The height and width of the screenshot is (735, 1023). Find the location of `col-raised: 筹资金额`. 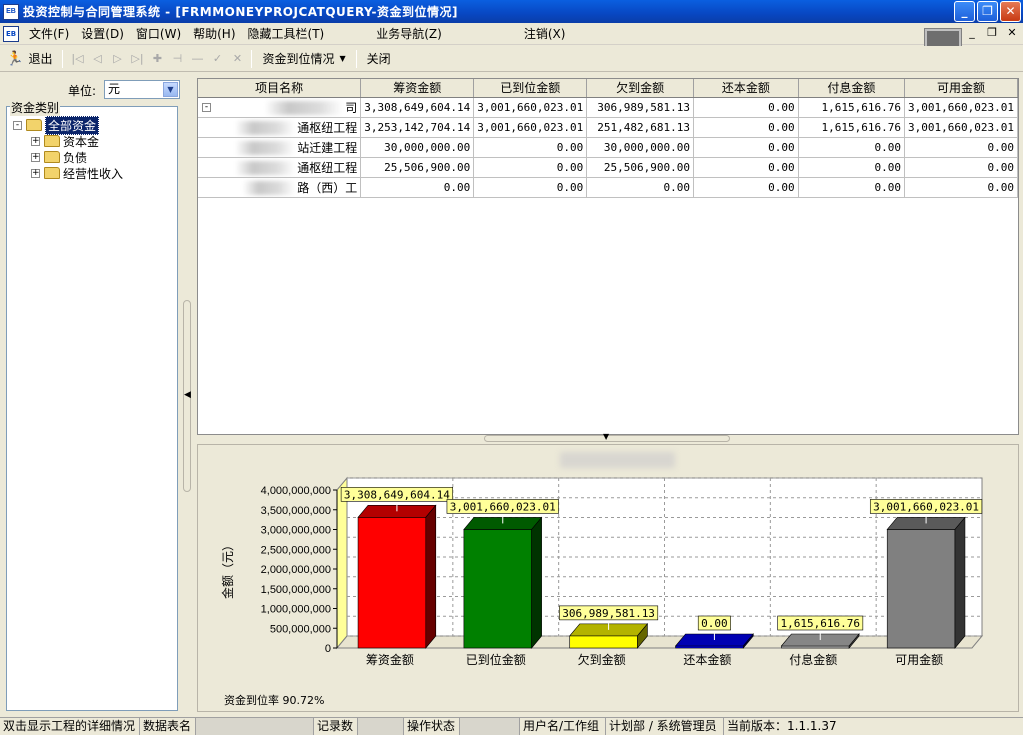

col-raised: 筹资金额 is located at coordinates (417, 88).